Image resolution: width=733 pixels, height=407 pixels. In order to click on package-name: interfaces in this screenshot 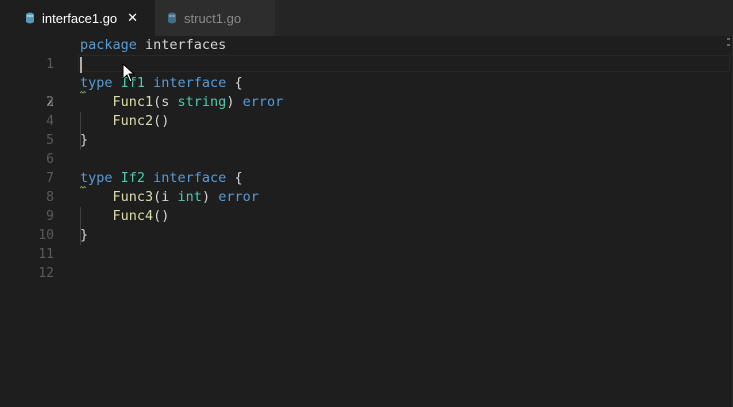, I will do `click(181, 45)`.